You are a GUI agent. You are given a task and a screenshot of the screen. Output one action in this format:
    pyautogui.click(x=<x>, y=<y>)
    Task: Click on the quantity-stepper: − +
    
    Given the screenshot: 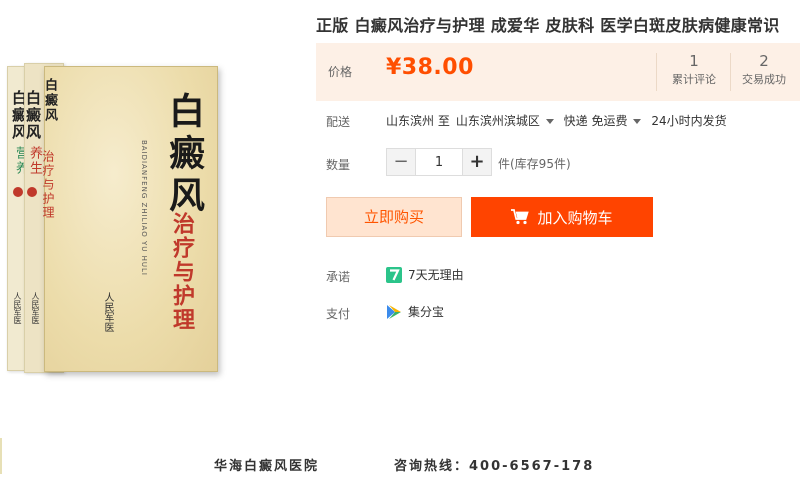 What is the action you would take?
    pyautogui.click(x=439, y=162)
    